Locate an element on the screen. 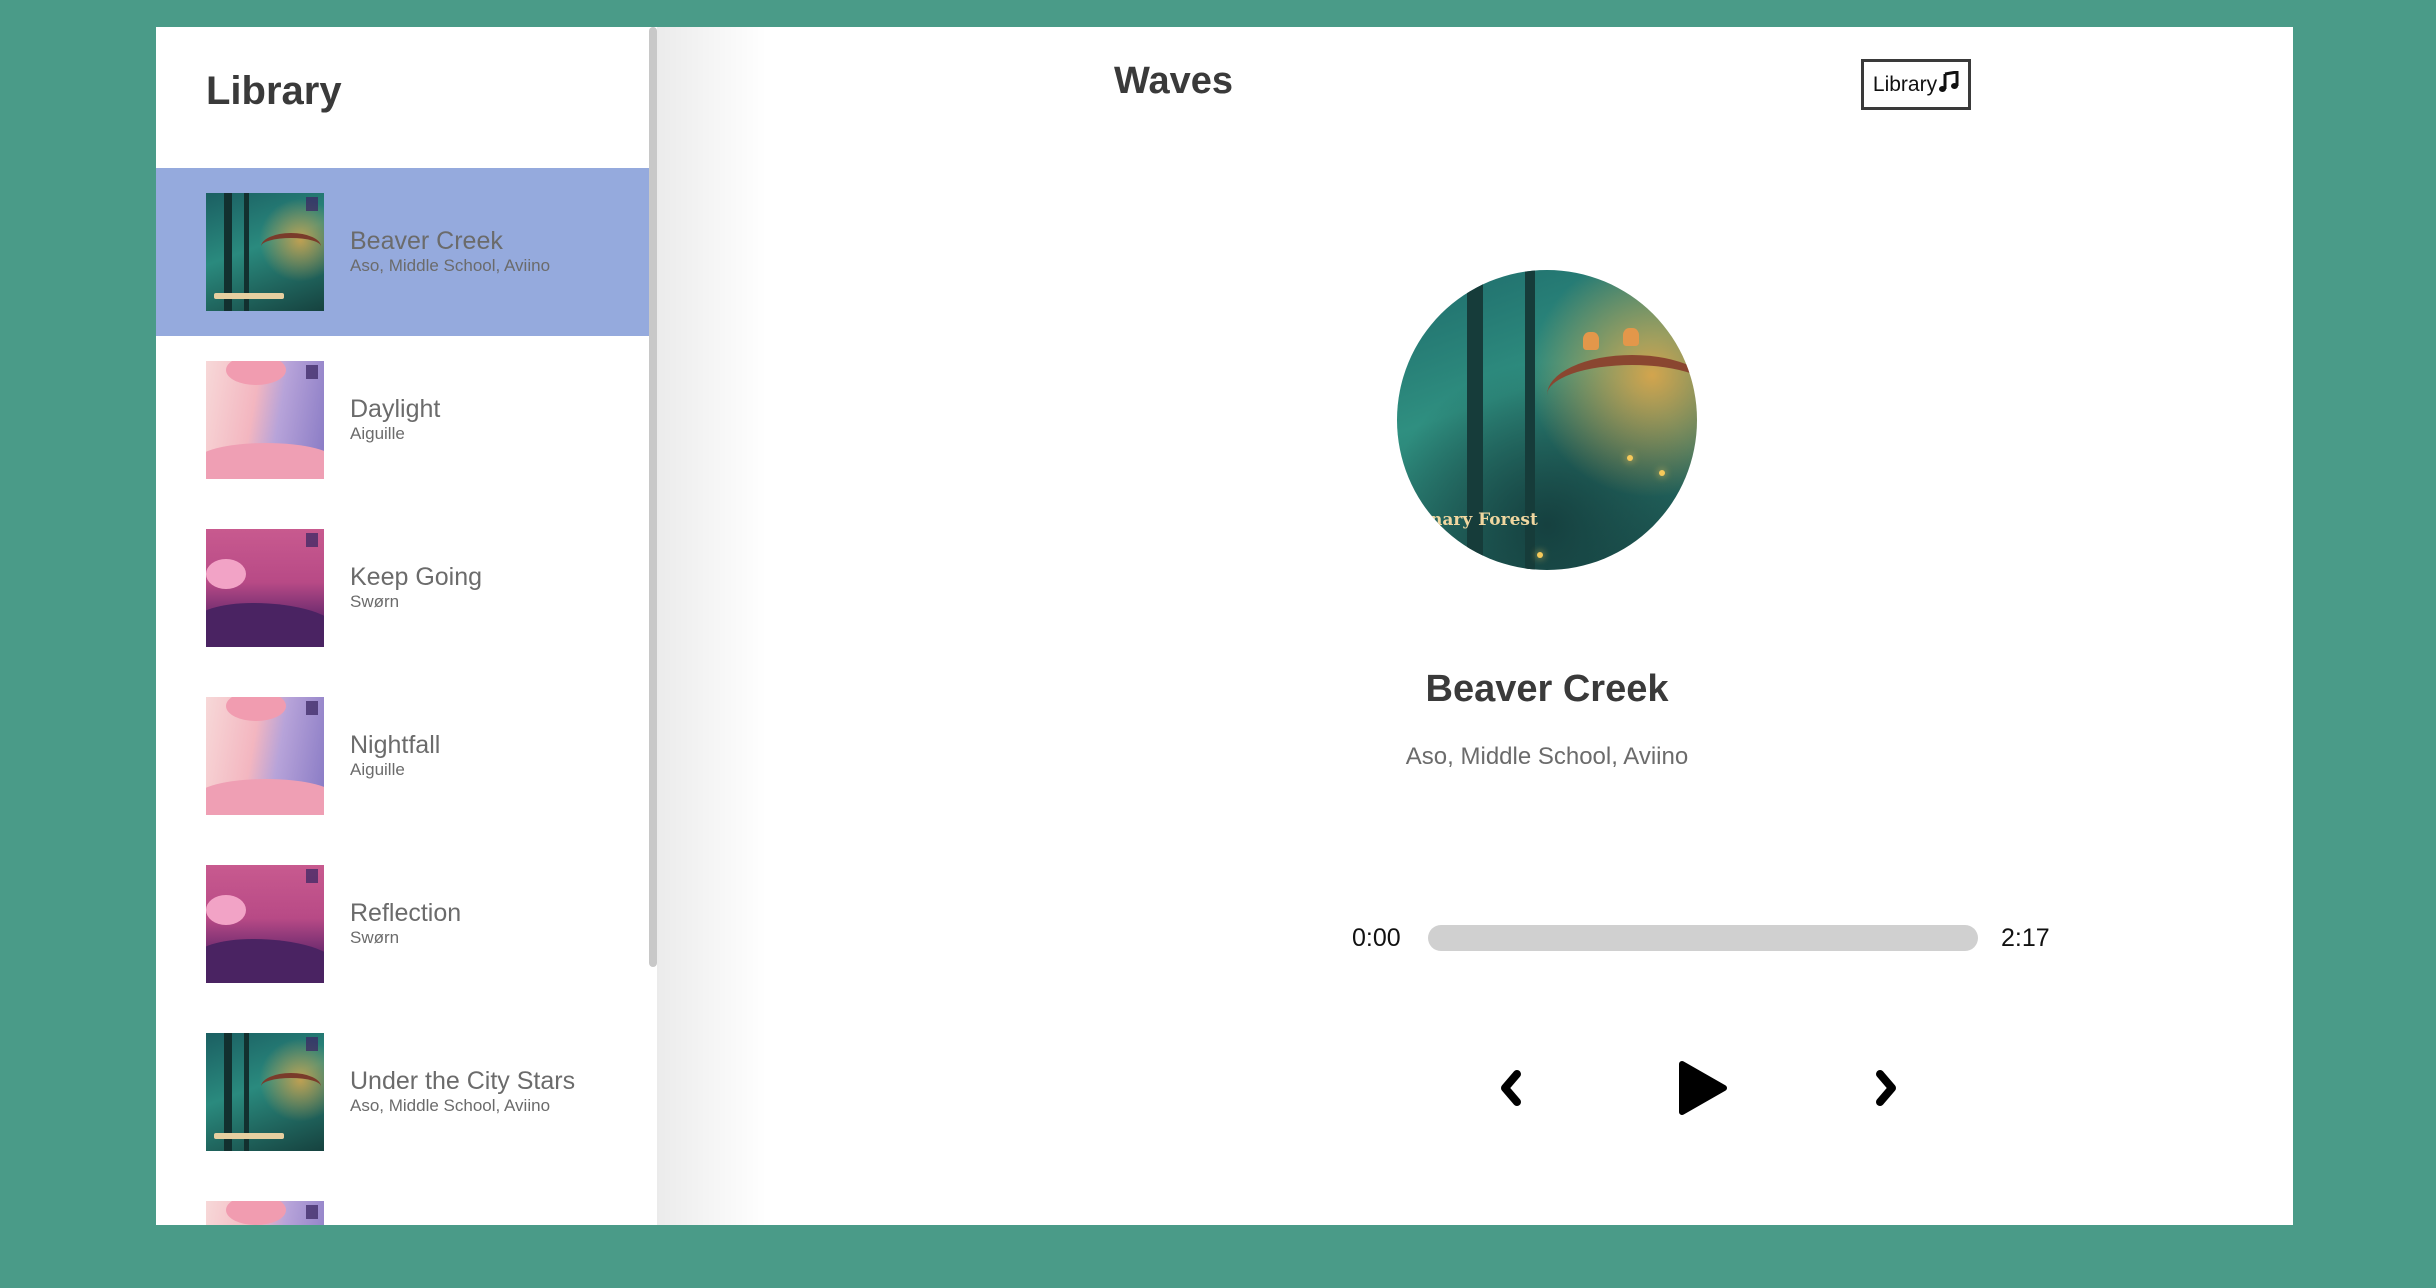 This screenshot has height=1288, width=2436. song-name: Keep Going is located at coordinates (416, 577).